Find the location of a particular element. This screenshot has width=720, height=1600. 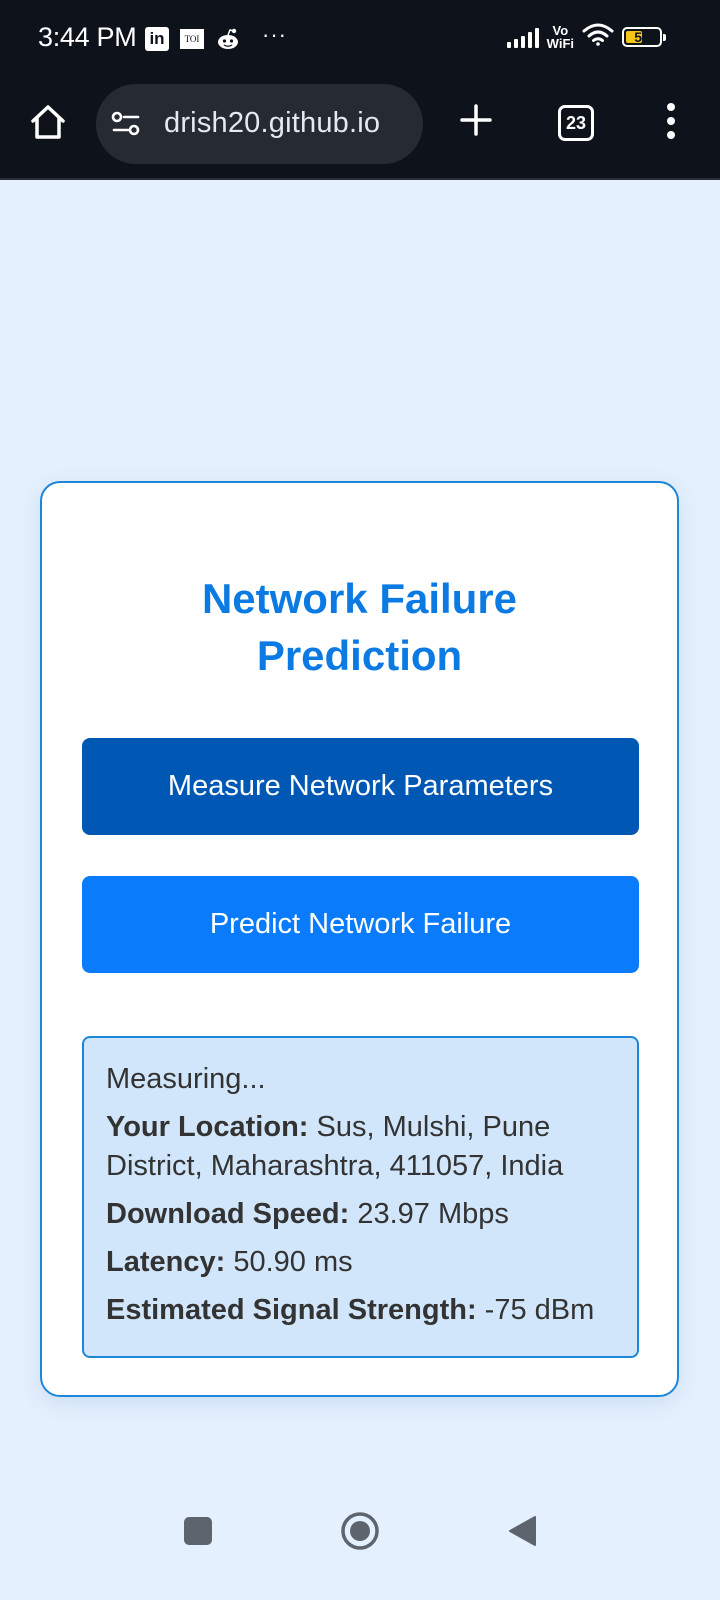

battery-icon: 51 is located at coordinates (644, 36).